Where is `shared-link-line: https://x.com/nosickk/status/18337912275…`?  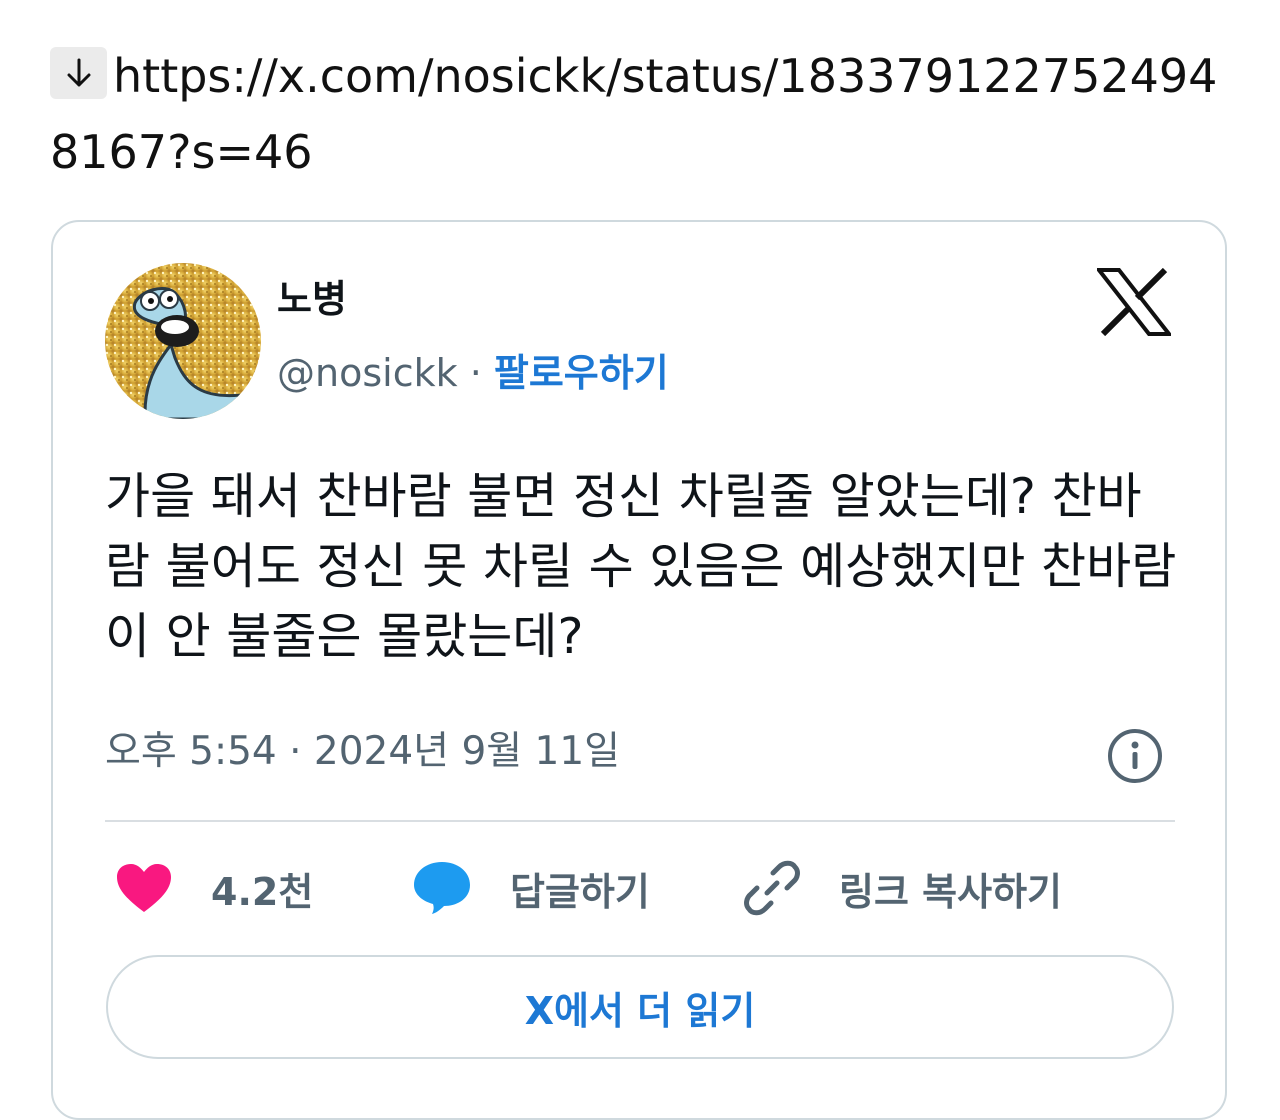
shared-link-line: https://x.com/nosickk/status/18337912275… is located at coordinates (645, 114).